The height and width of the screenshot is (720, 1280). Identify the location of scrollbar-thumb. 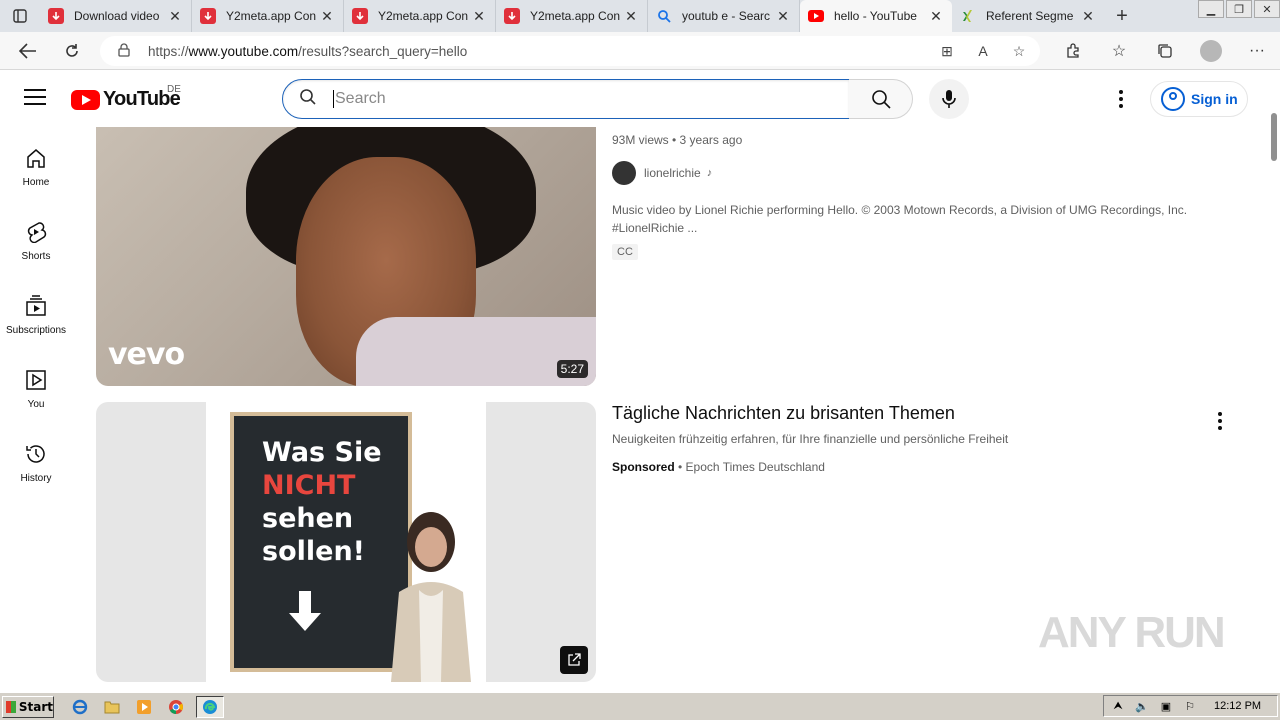
(1274, 137).